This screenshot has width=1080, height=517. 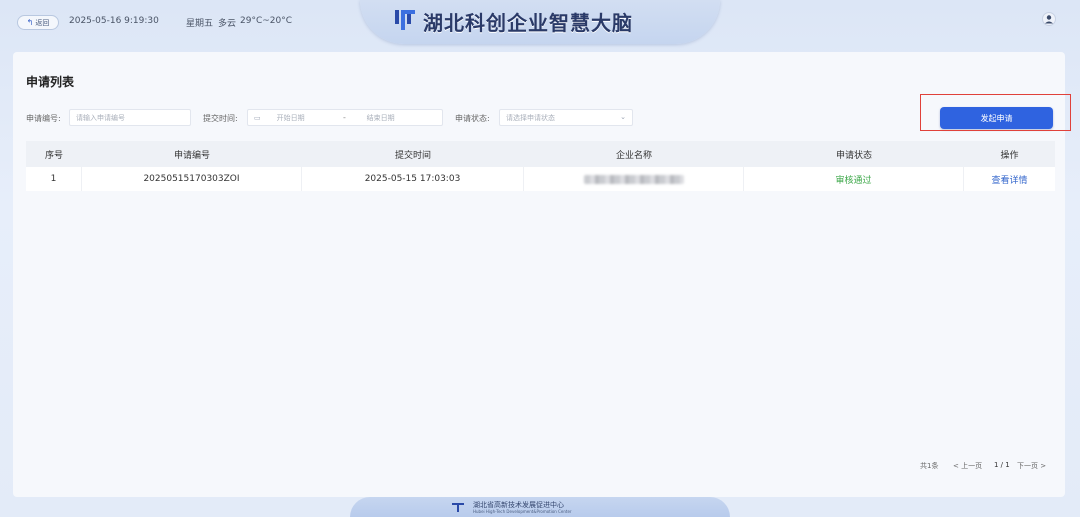 I want to click on redacted-company-name, so click(x=633, y=179).